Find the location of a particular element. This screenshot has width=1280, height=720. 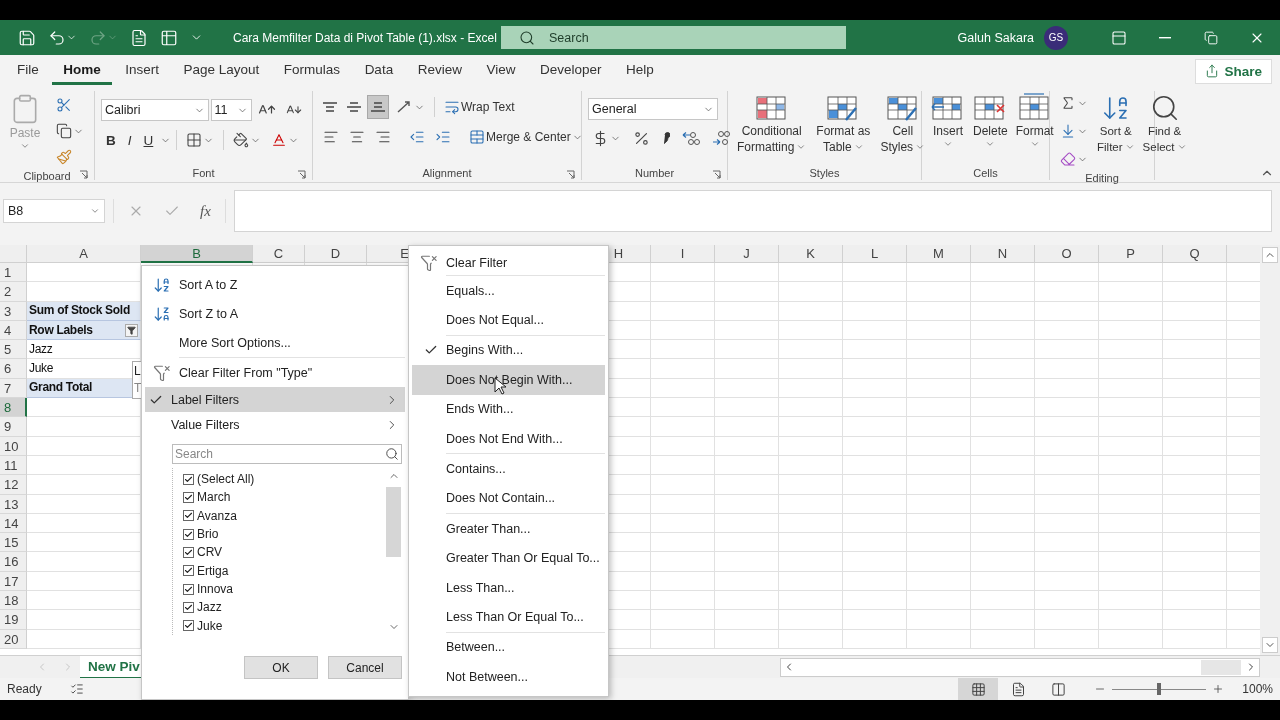

submenu-item: Value Filters is located at coordinates (275, 424).